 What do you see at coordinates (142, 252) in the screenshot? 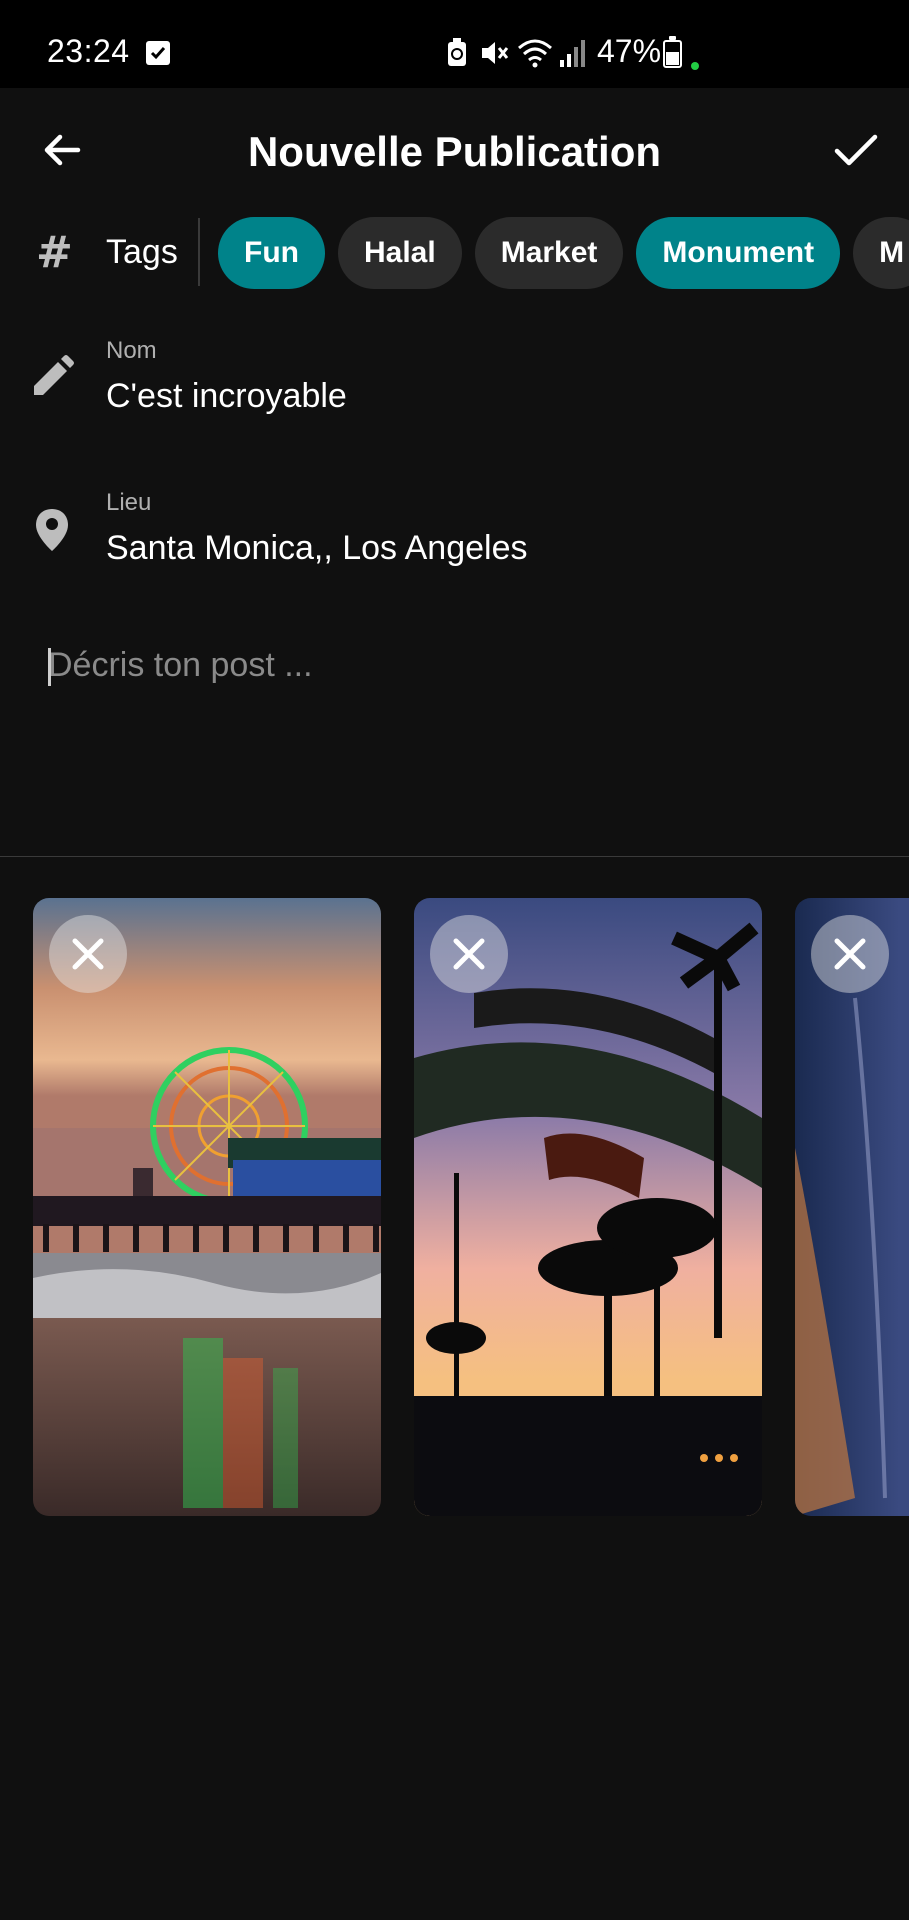
I see `tags-label: Tags` at bounding box center [142, 252].